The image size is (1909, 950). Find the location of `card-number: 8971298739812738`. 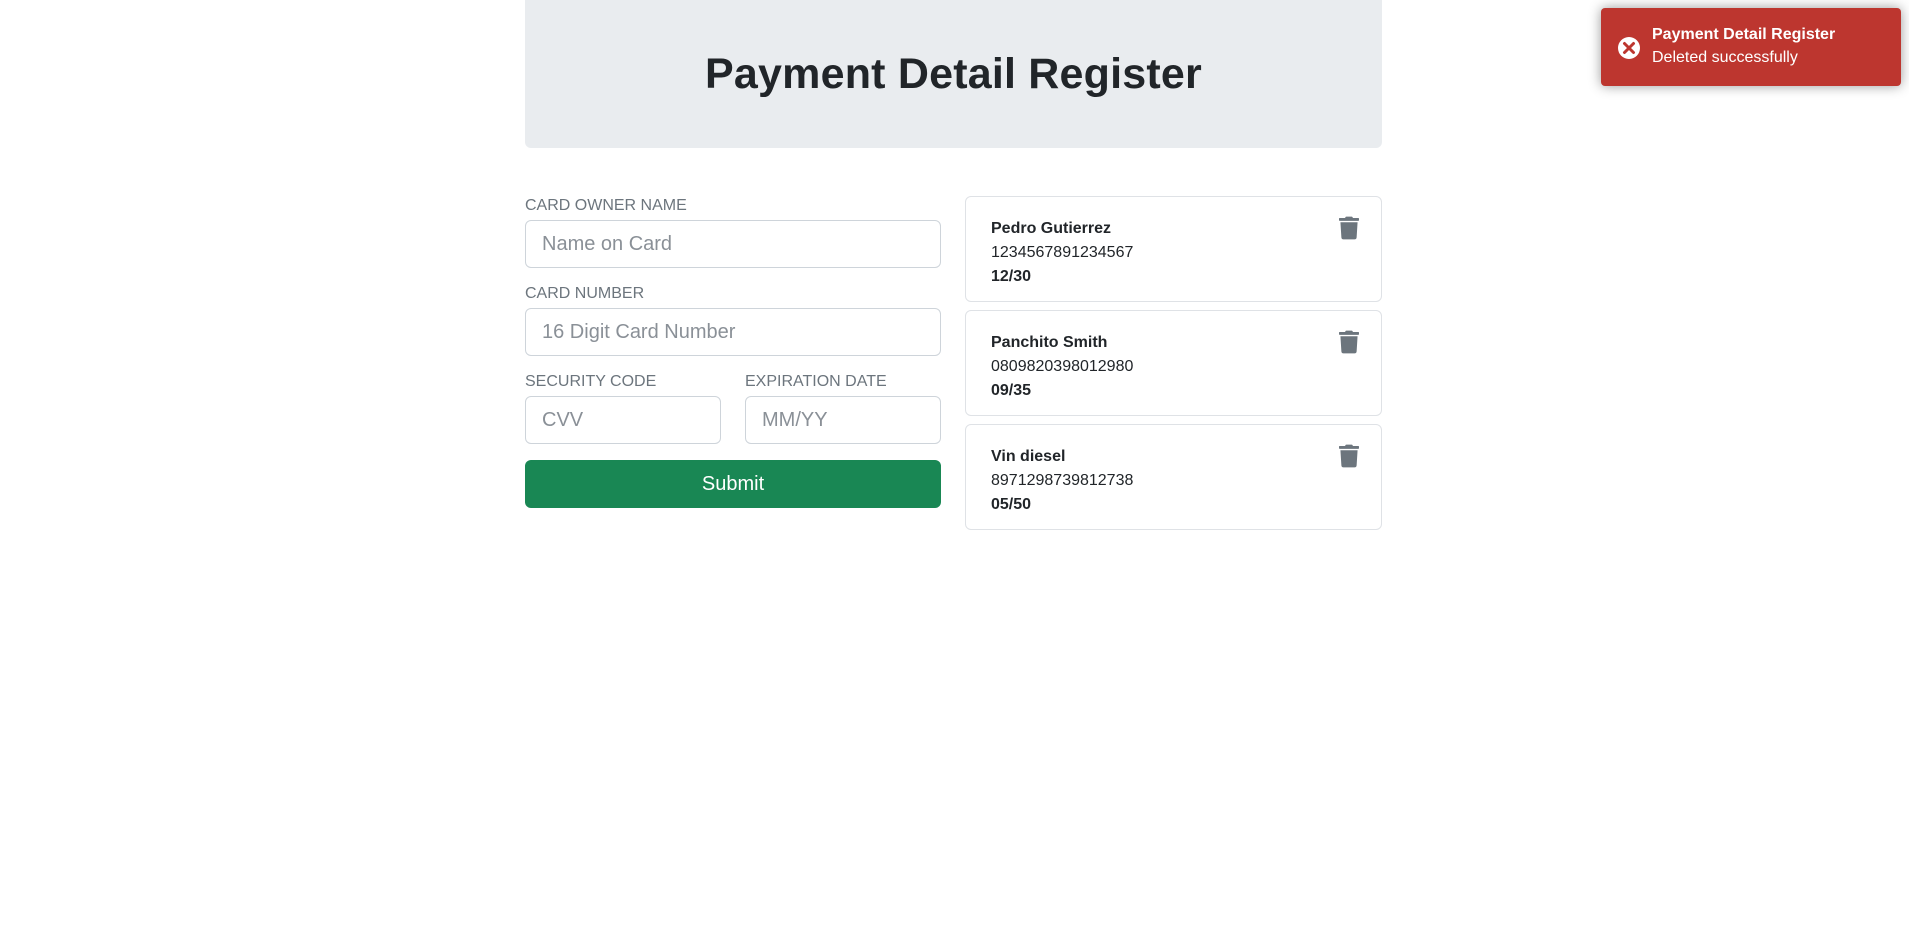

card-number: 8971298739812738 is located at coordinates (1062, 480).